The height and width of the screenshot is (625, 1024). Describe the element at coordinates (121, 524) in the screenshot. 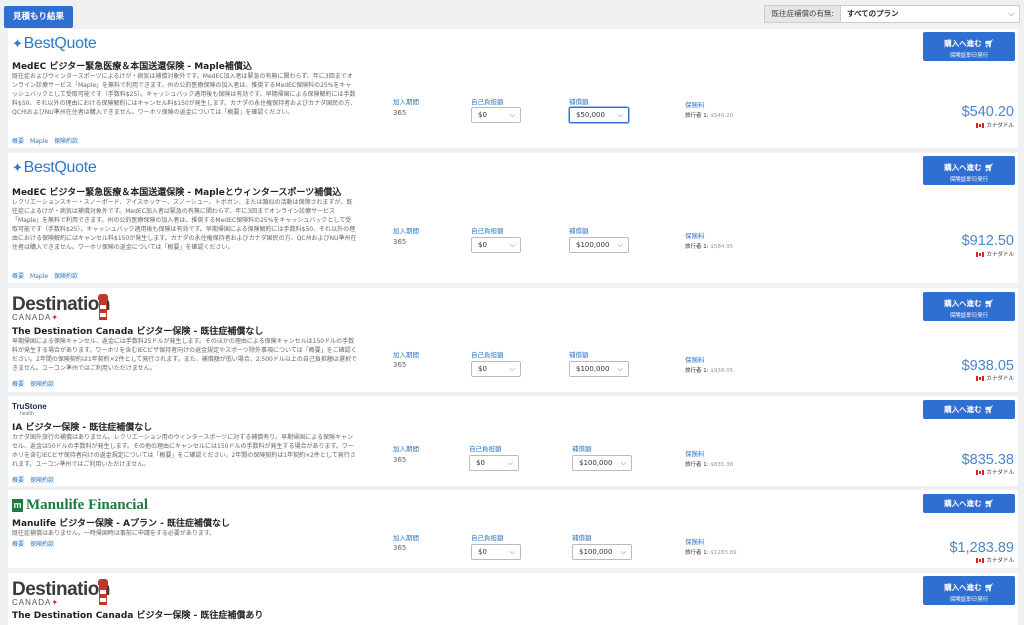

I see `plan-title: Manulife ビジター保険 - Aプラン - 既往症補償なし` at that location.